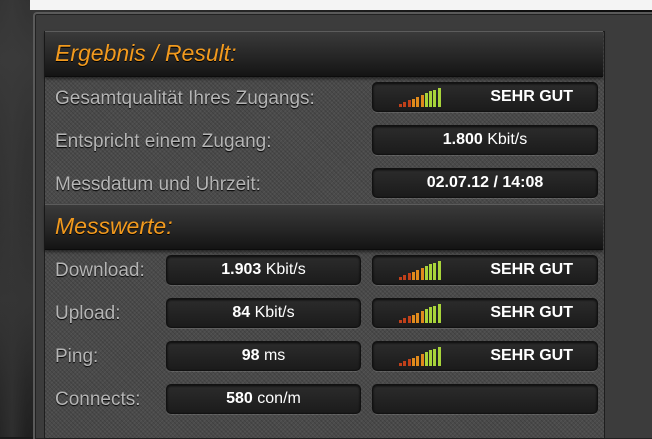  Describe the element at coordinates (274, 312) in the screenshot. I see `upload-unit: Kbit/s` at that location.